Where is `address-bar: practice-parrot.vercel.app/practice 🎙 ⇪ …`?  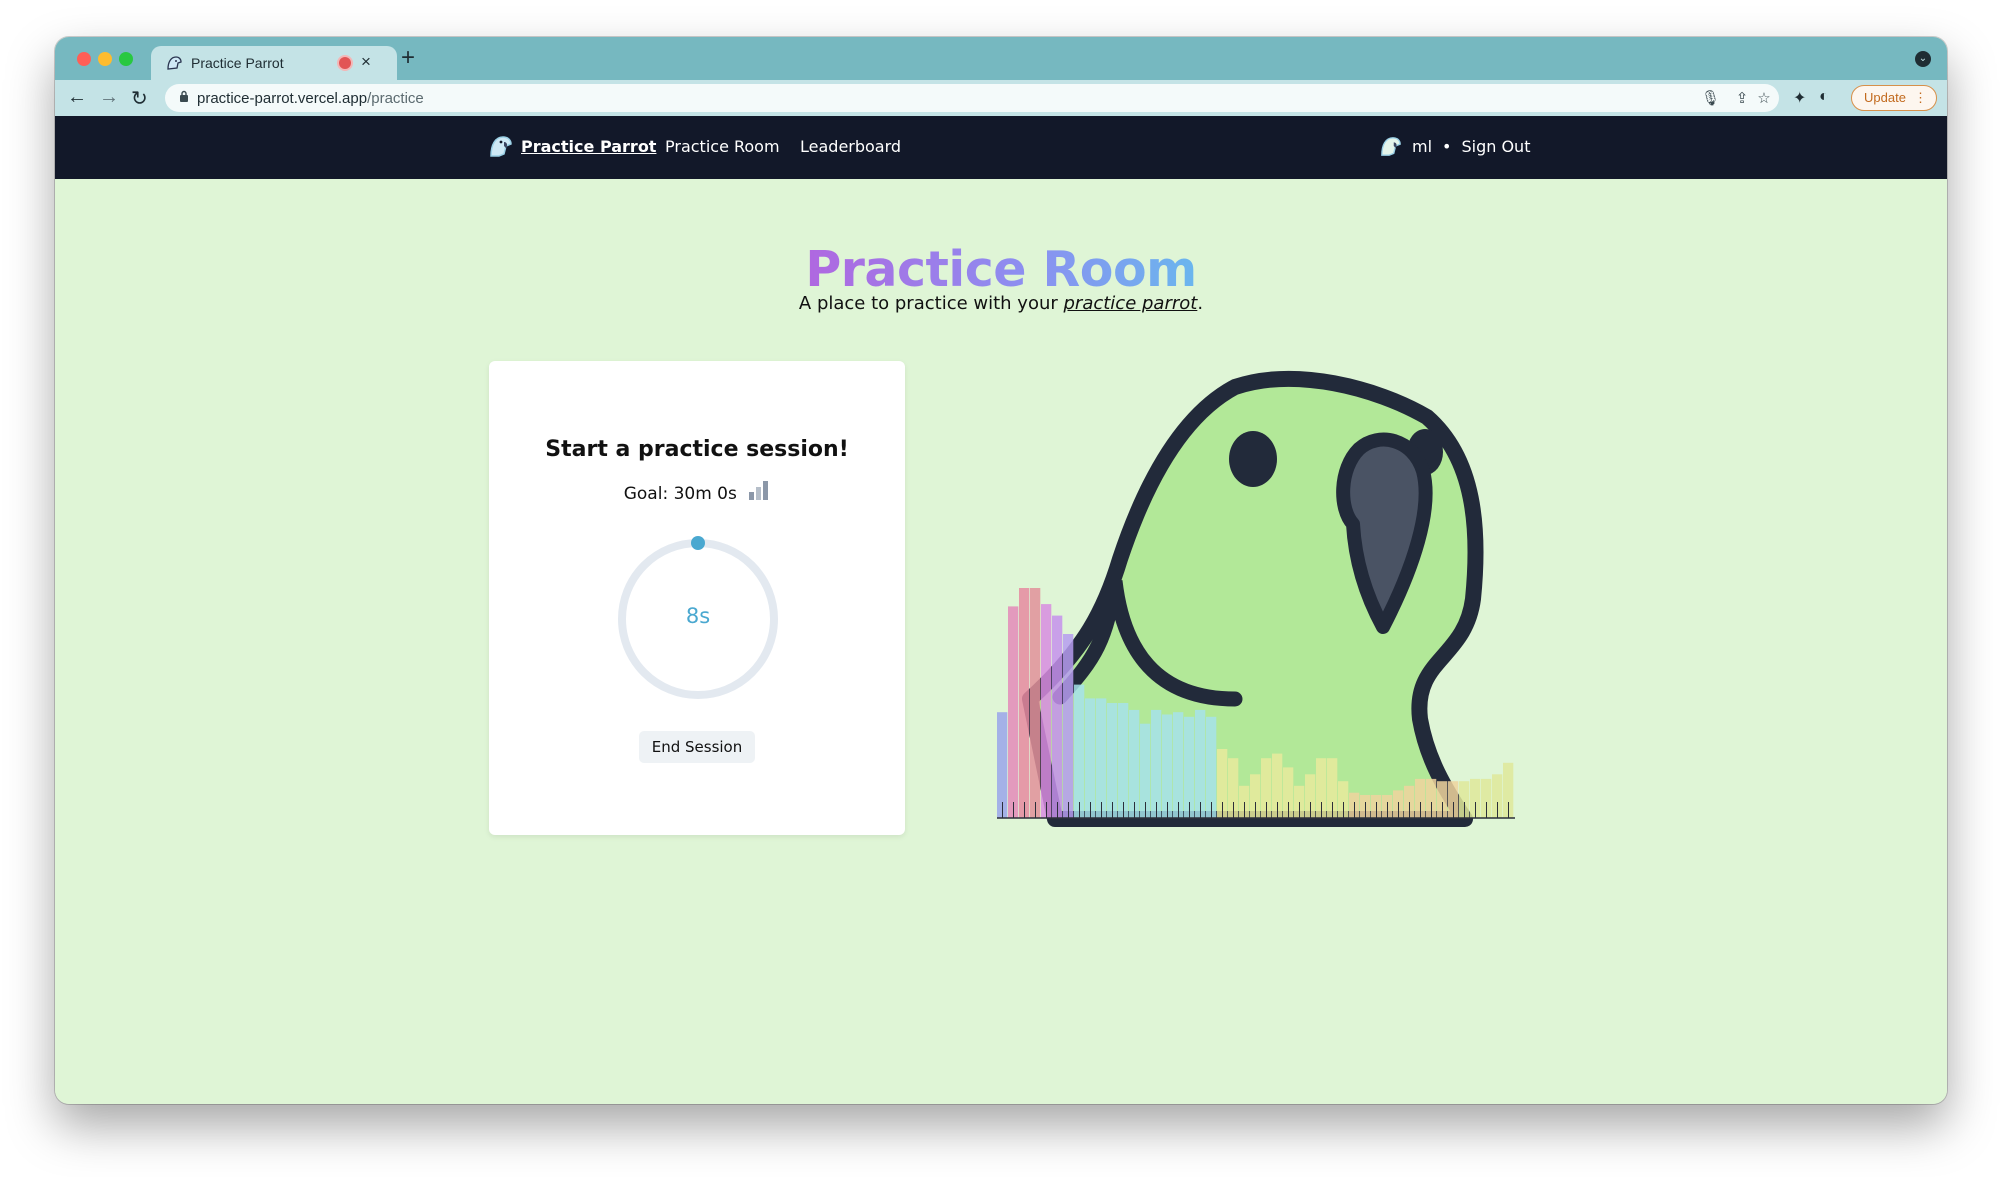 address-bar: practice-parrot.vercel.app/practice 🎙 ⇪ … is located at coordinates (972, 98).